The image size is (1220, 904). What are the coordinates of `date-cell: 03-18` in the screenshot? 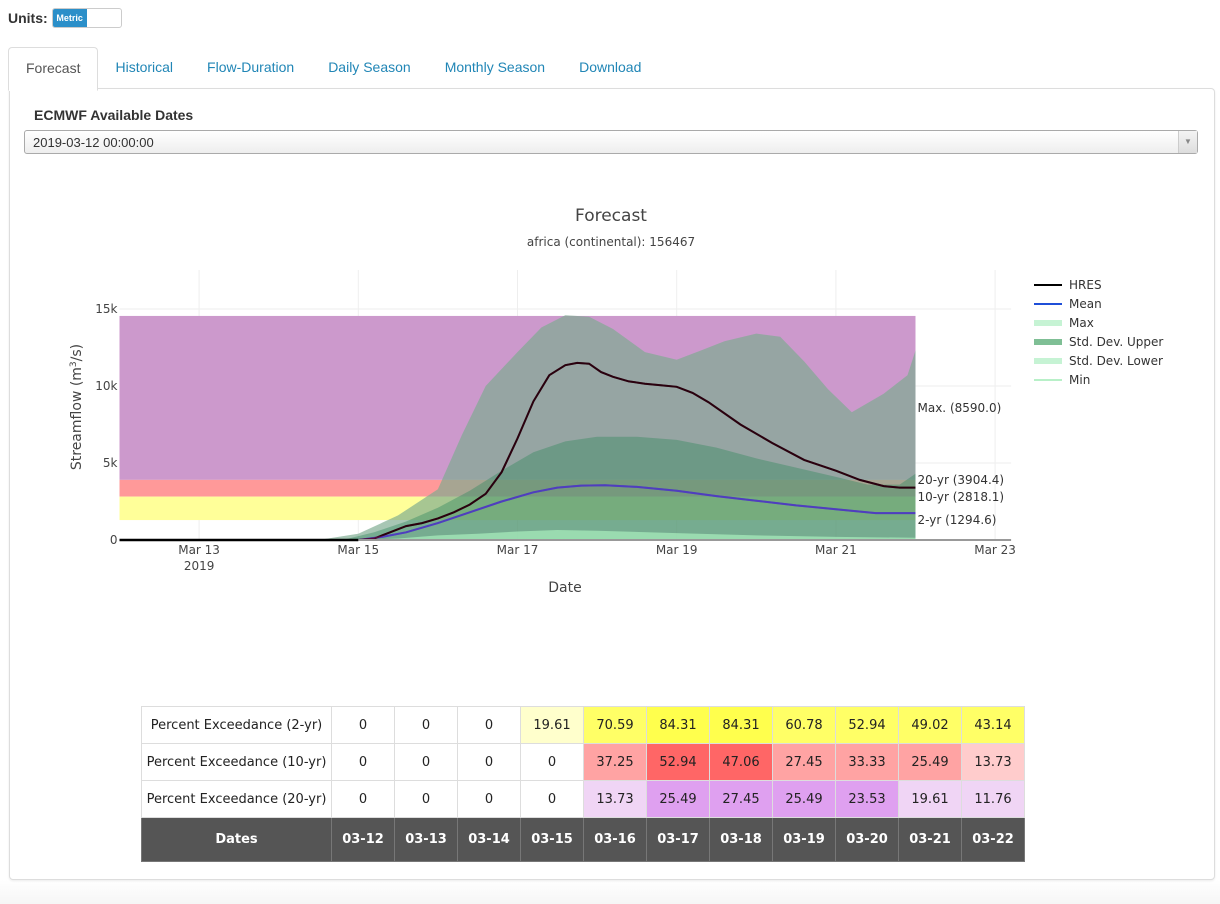 It's located at (741, 839).